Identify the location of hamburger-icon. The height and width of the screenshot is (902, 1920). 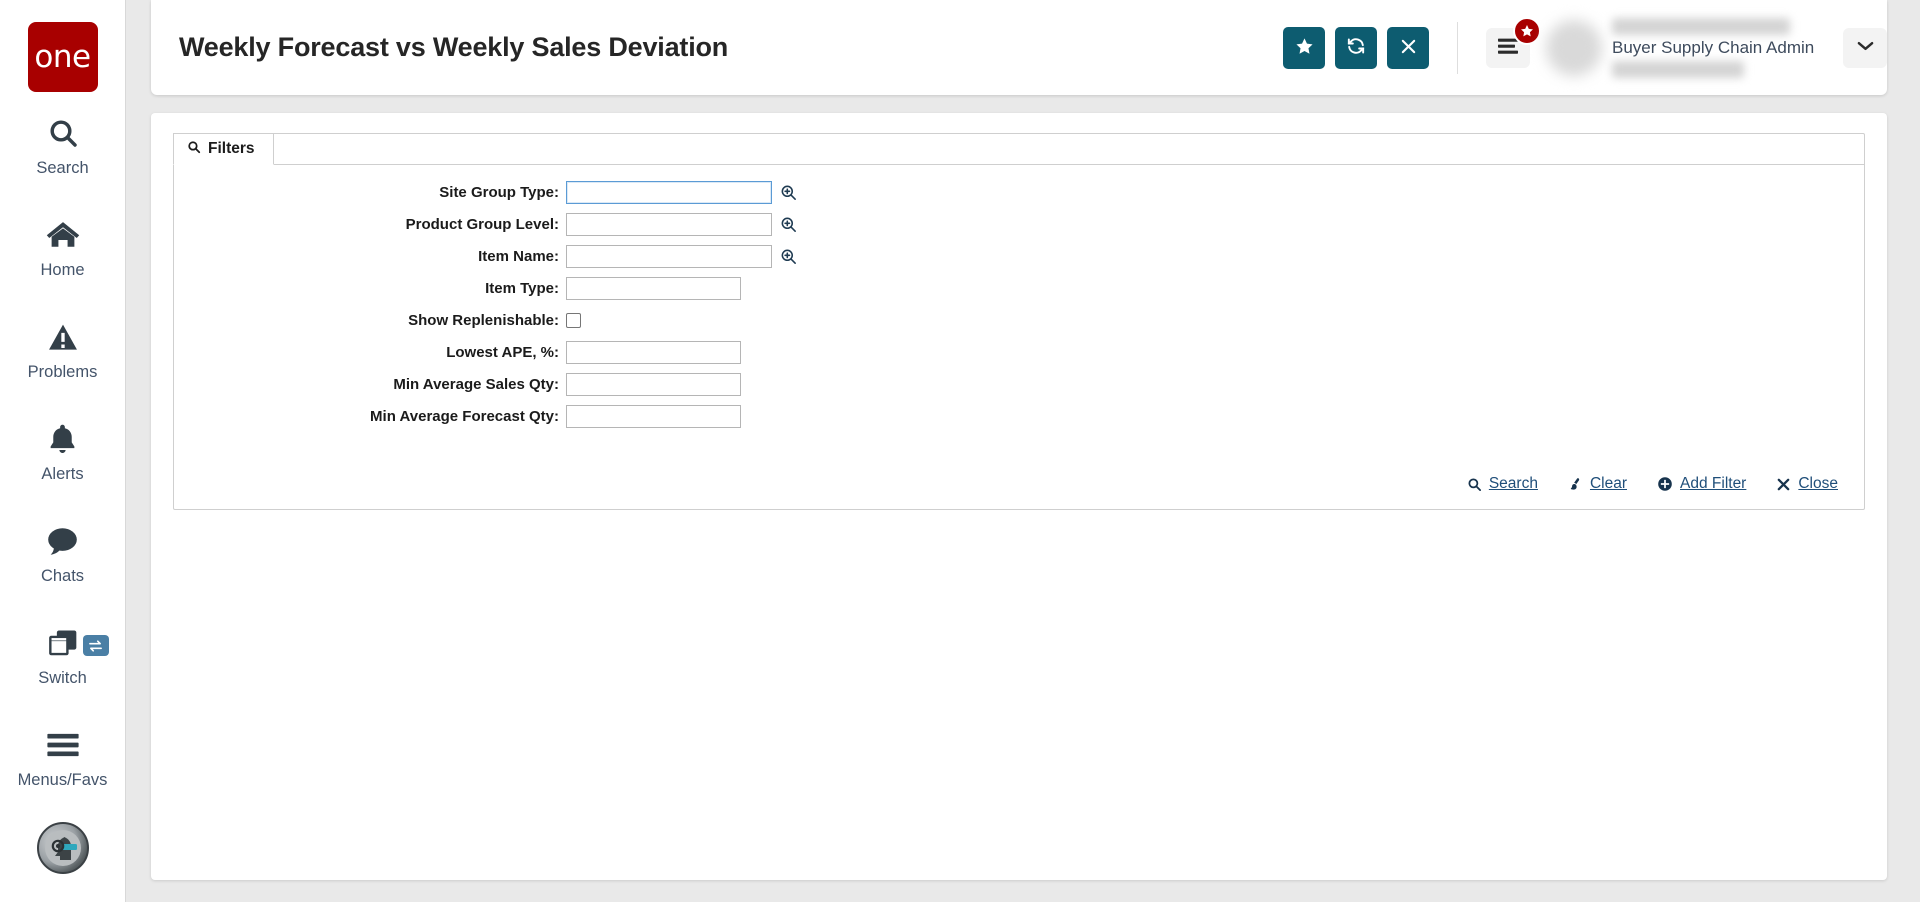
(63, 745).